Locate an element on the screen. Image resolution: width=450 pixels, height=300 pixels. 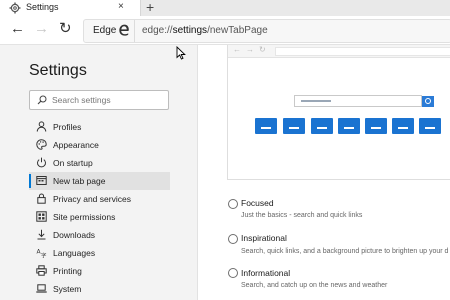
newtab-icon is located at coordinates (41, 180).